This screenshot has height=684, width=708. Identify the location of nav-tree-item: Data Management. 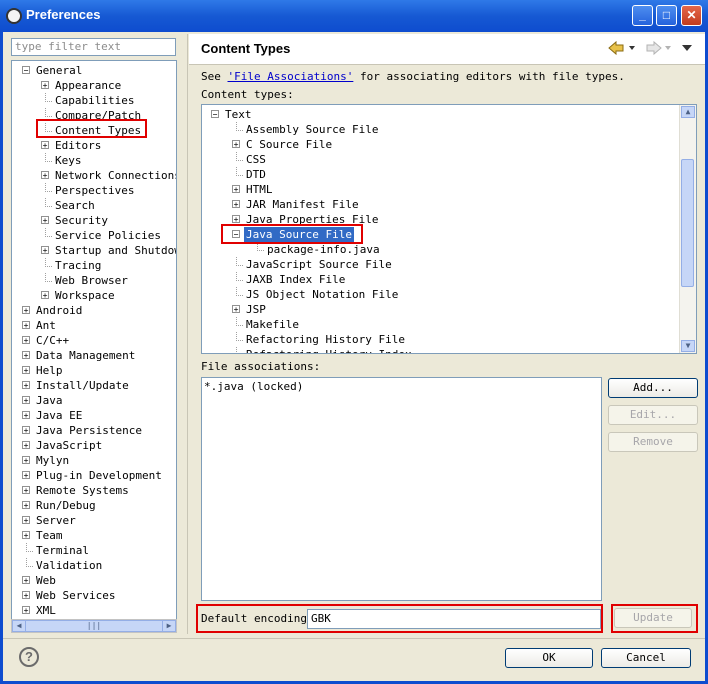
(85, 355).